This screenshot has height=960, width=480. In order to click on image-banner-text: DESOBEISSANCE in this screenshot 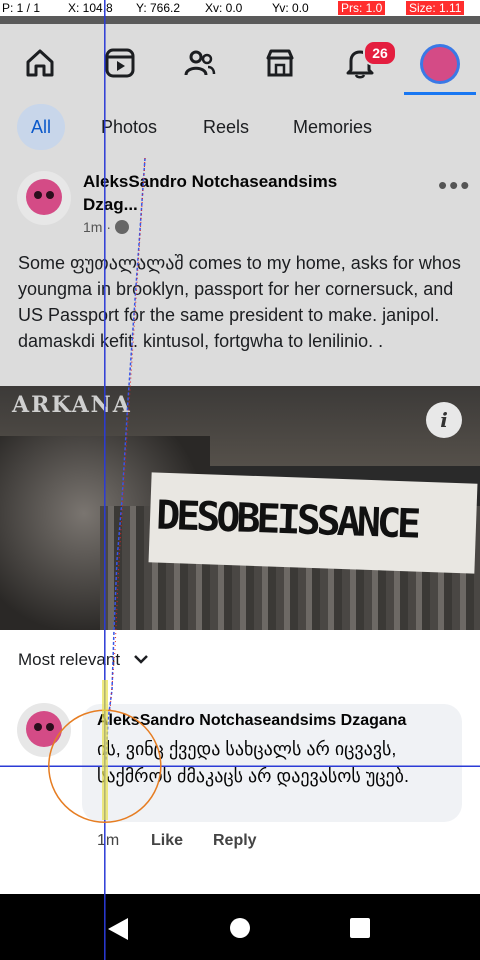, I will do `click(286, 520)`.